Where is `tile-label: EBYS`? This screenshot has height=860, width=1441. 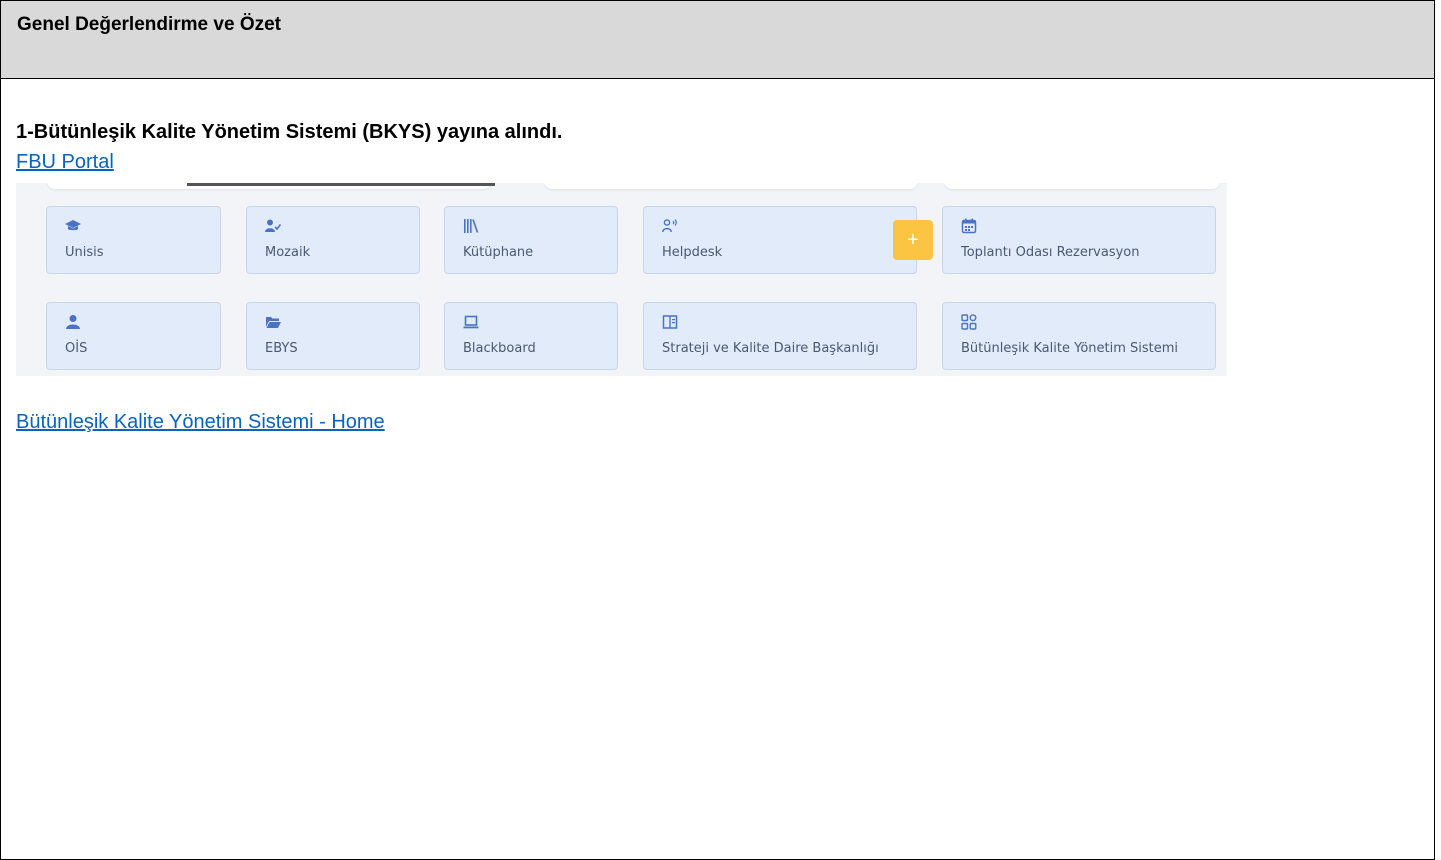 tile-label: EBYS is located at coordinates (281, 348).